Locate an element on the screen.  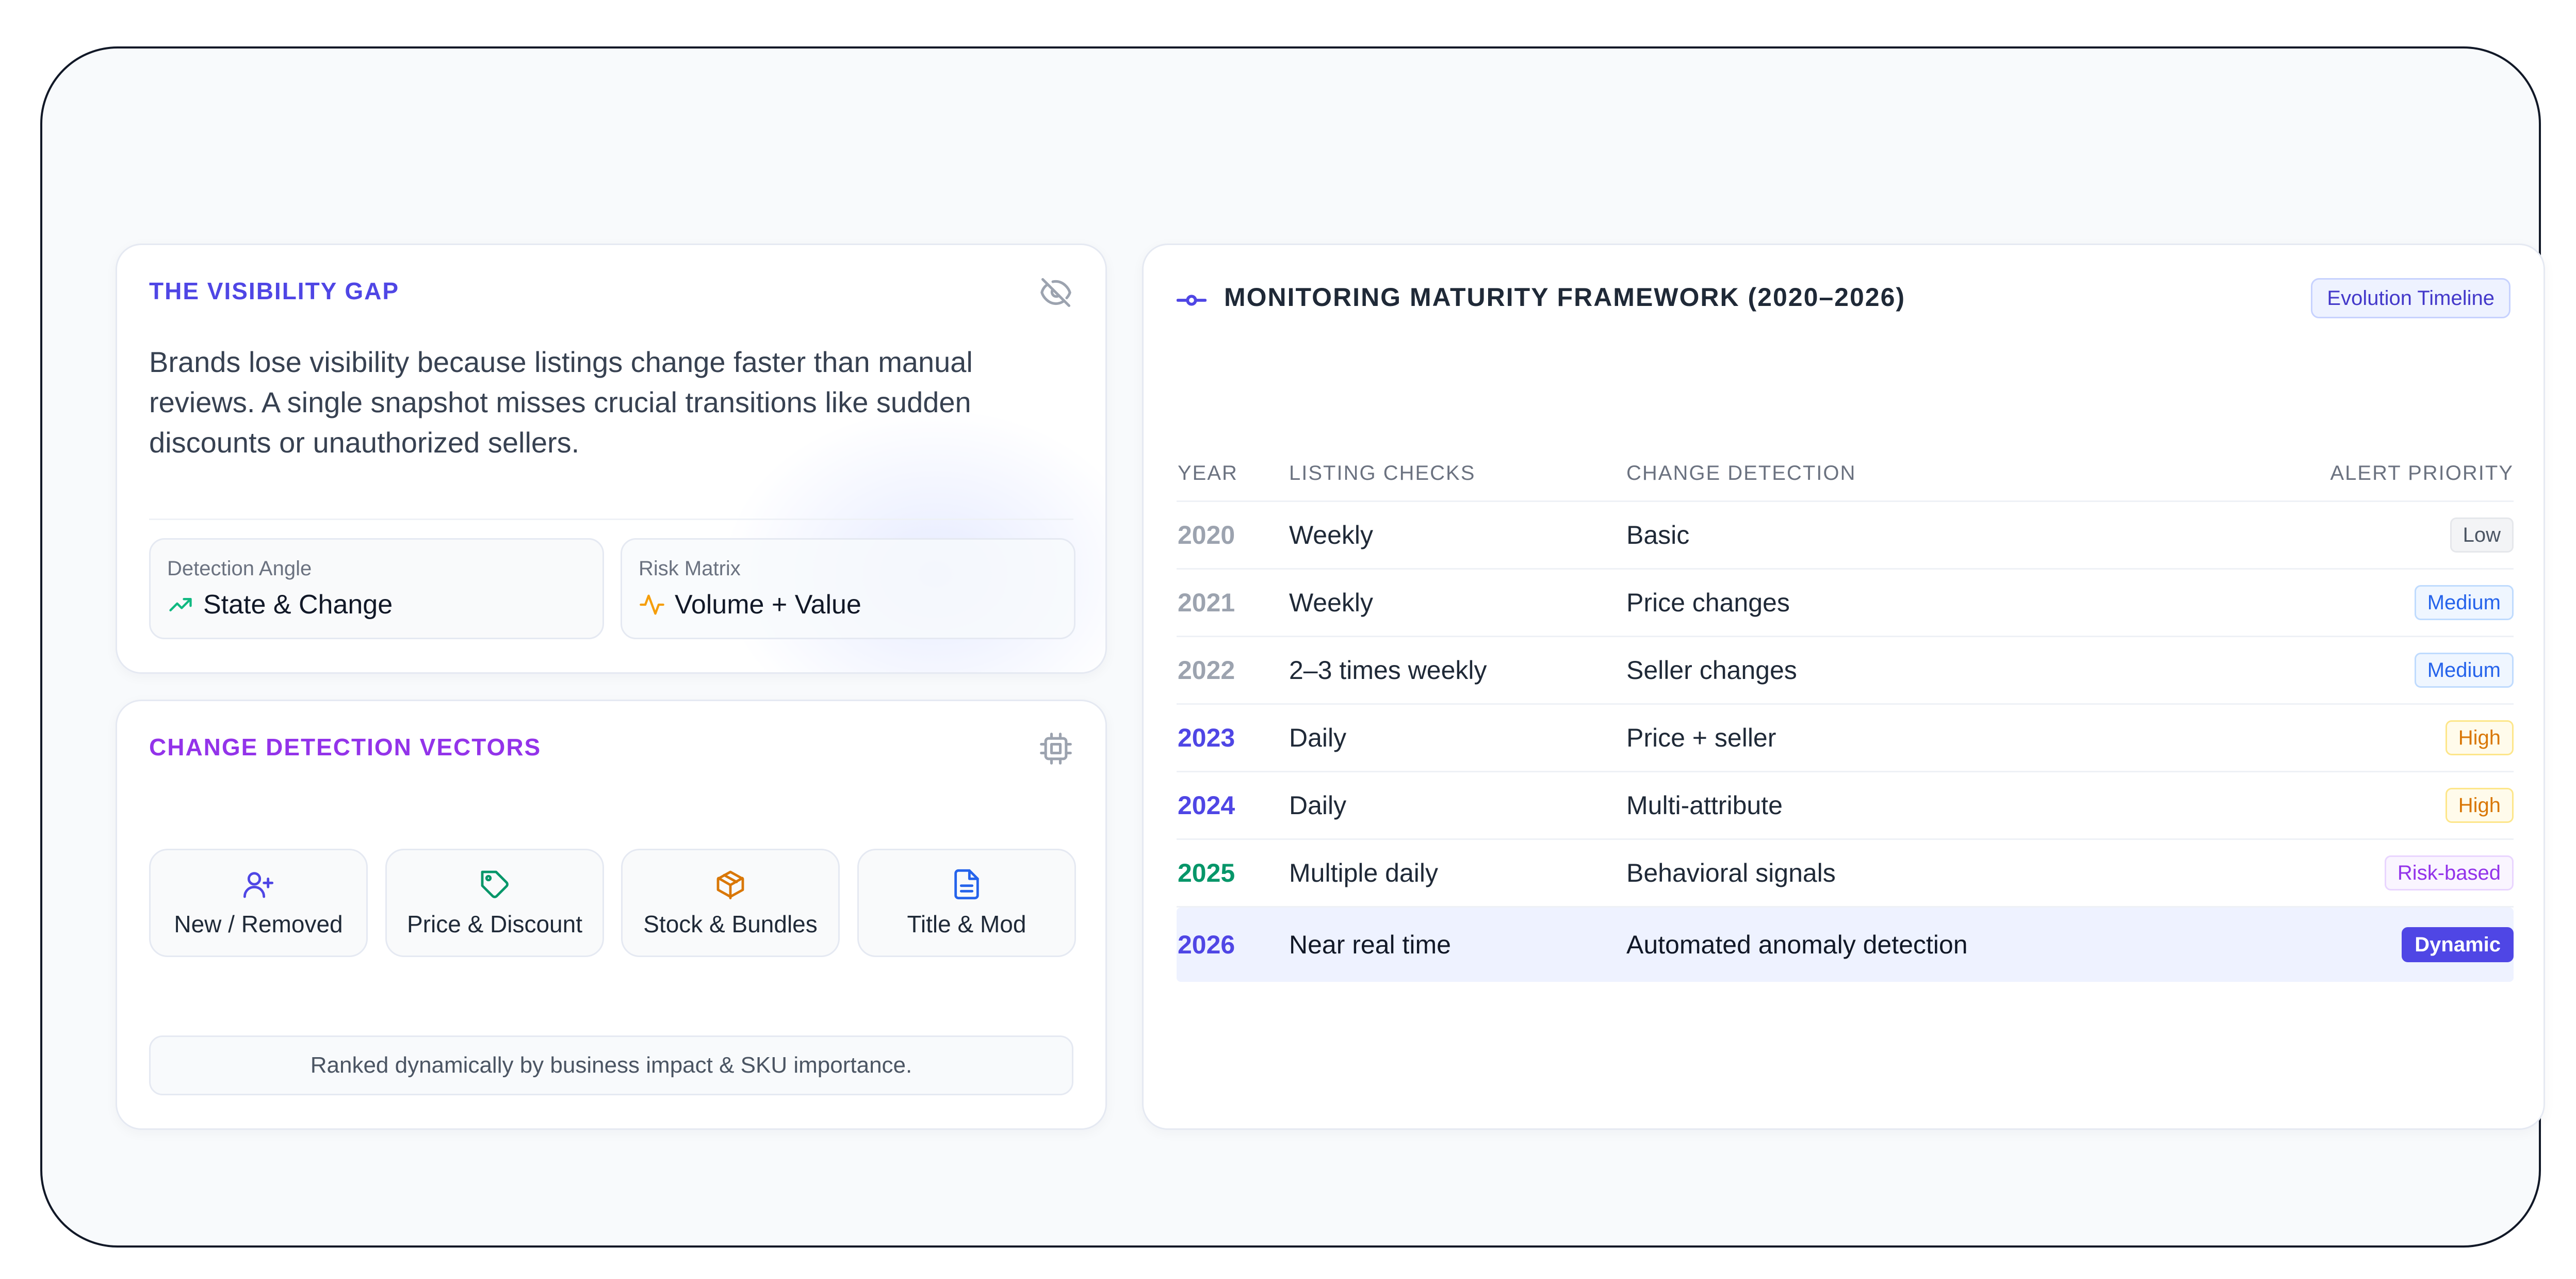
change-vectors-title: CHANGE DETECTION VECTORS is located at coordinates (345, 747).